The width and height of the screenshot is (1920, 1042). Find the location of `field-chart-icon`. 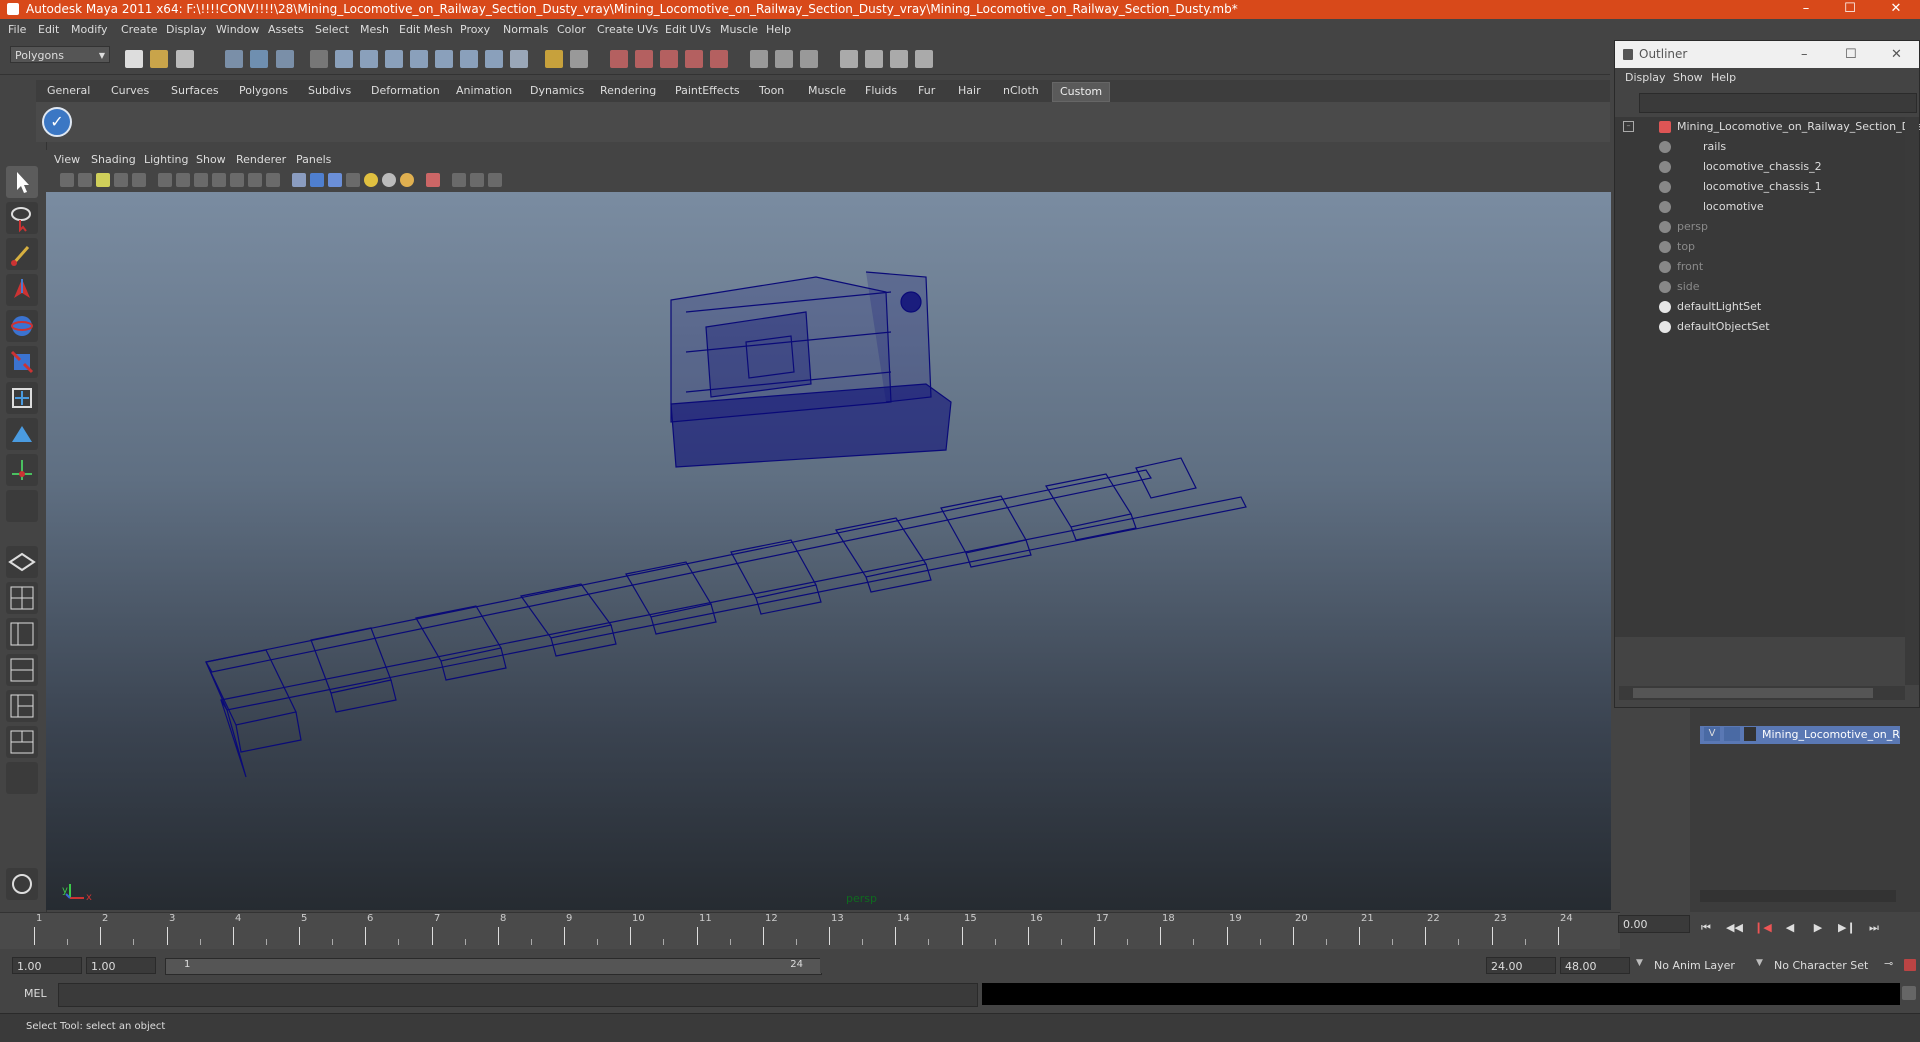

field-chart-icon is located at coordinates (237, 180).